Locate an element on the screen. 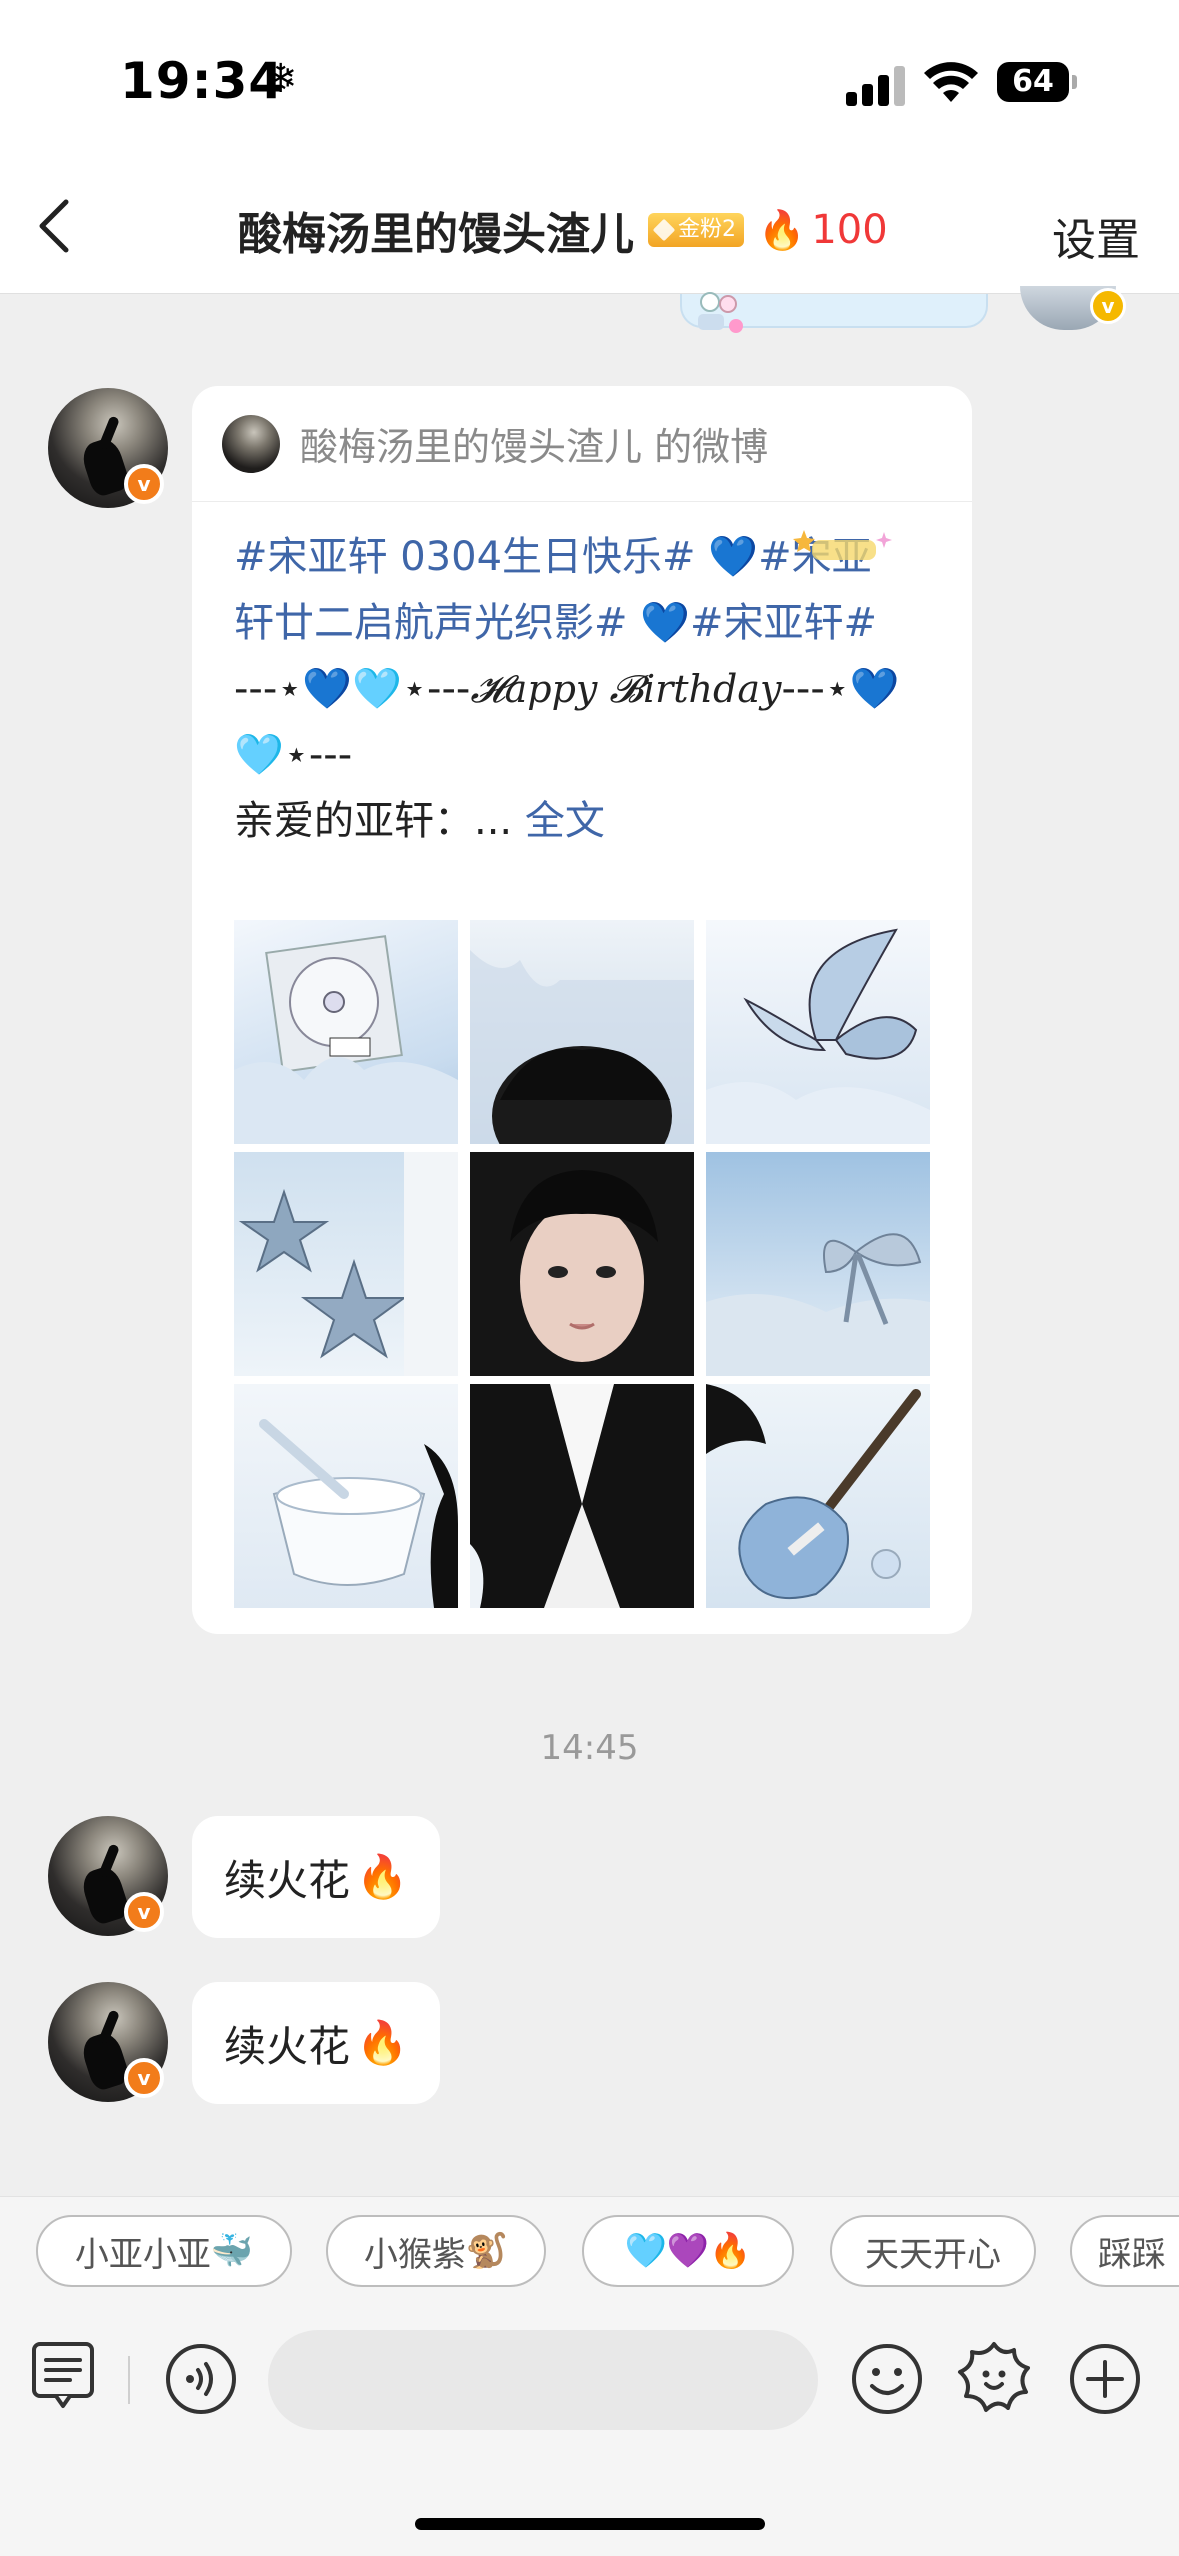 This screenshot has height=2556, width=1179. fan-badge-label: 金粉2 is located at coordinates (707, 229).